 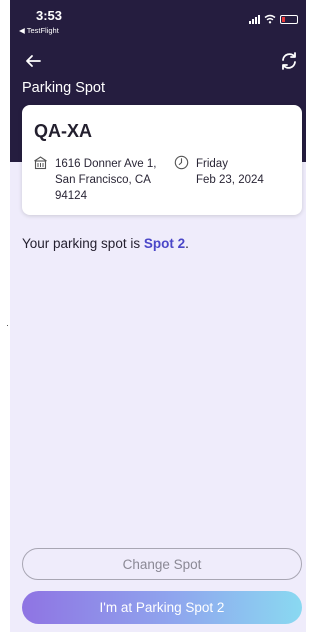 I want to click on status-icons, so click(x=273, y=19).